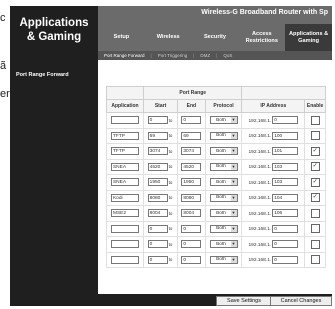 The height and width of the screenshot is (309, 335). Describe the element at coordinates (157, 182) in the screenshot. I see `start-port-input: 1950` at that location.